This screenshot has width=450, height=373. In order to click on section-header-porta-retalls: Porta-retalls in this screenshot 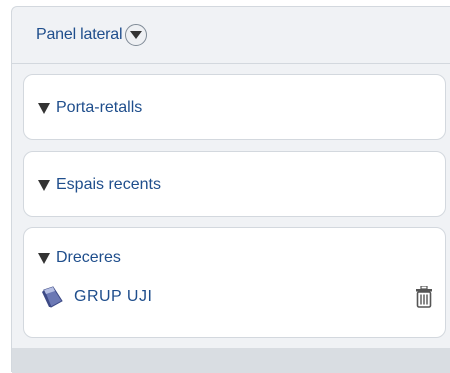, I will do `click(83, 108)`.